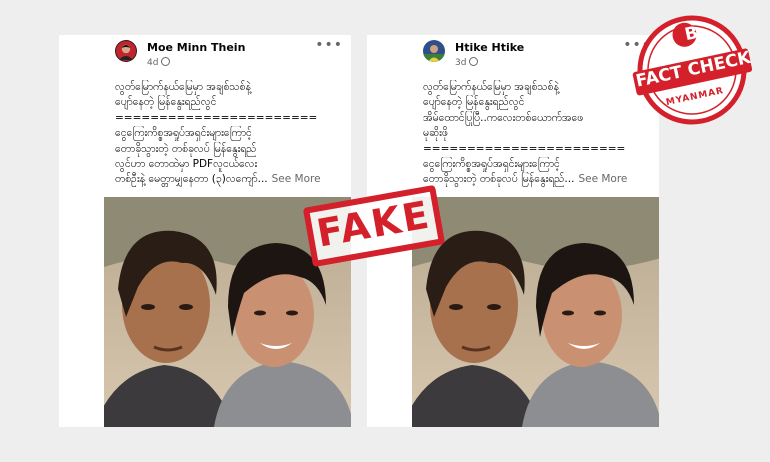  What do you see at coordinates (435, 133) in the screenshot?
I see `post-line: မုဆိုးဖို` at bounding box center [435, 133].